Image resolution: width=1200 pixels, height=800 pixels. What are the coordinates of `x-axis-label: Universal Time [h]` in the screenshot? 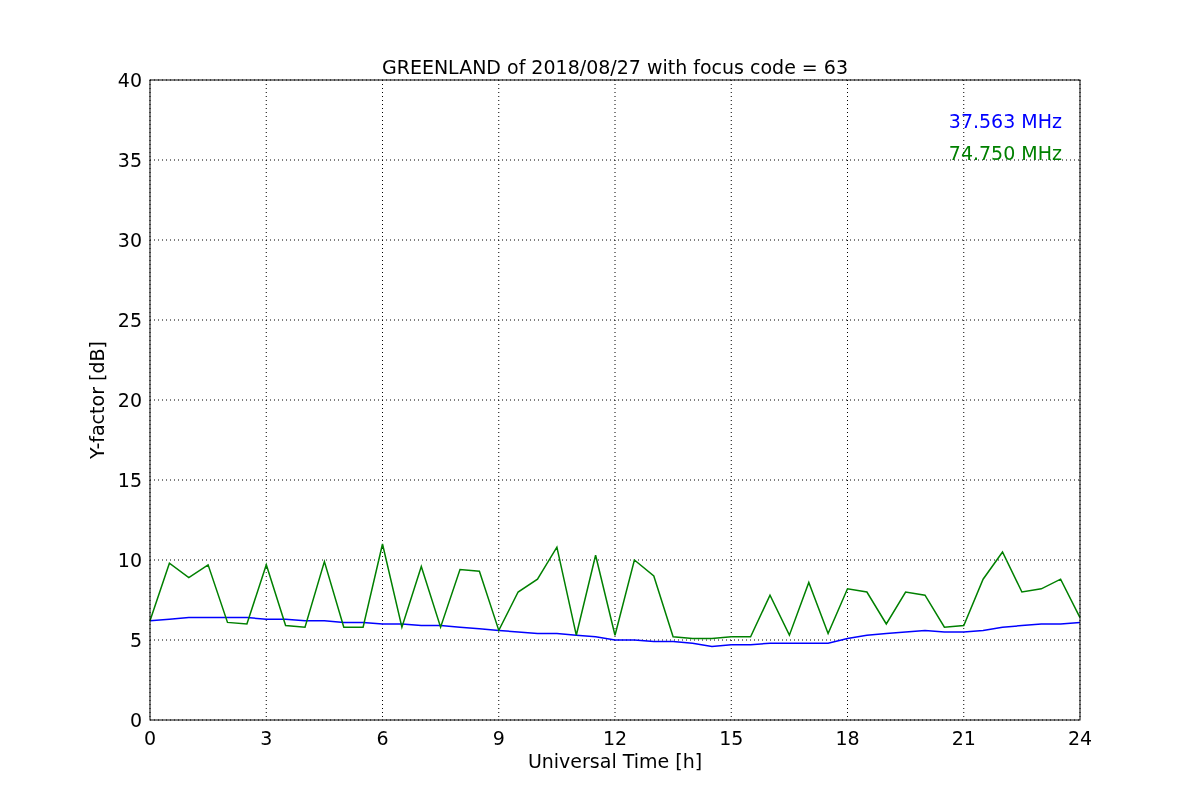 It's located at (615, 761).